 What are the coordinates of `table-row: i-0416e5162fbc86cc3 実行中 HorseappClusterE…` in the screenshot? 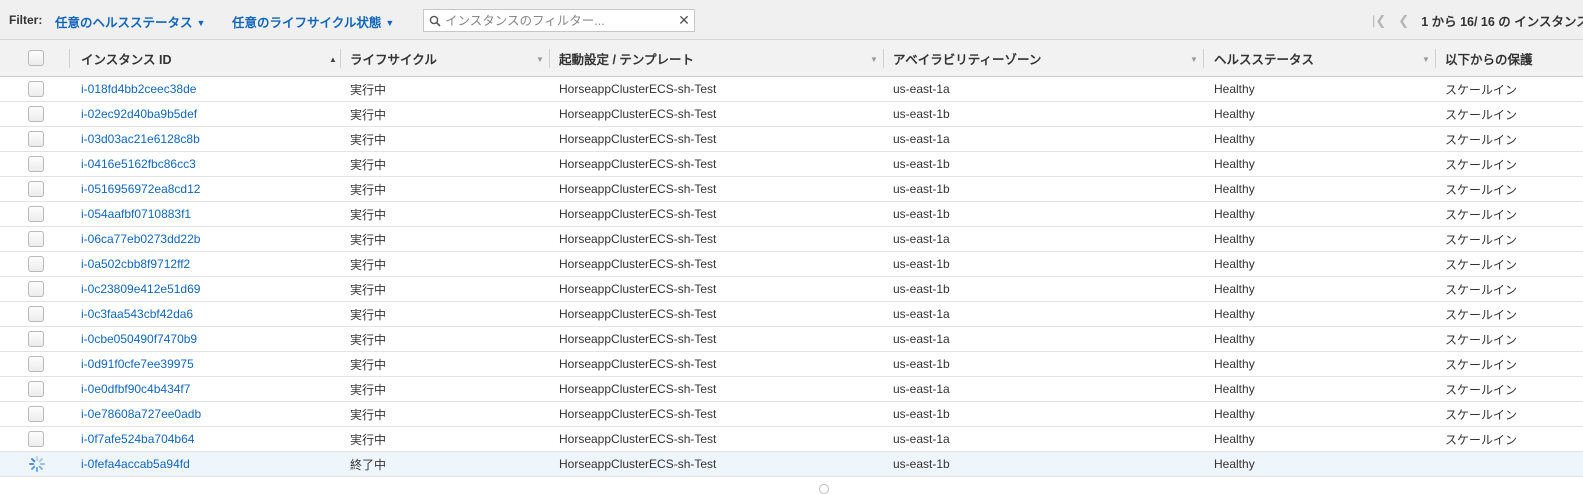 It's located at (791, 164).